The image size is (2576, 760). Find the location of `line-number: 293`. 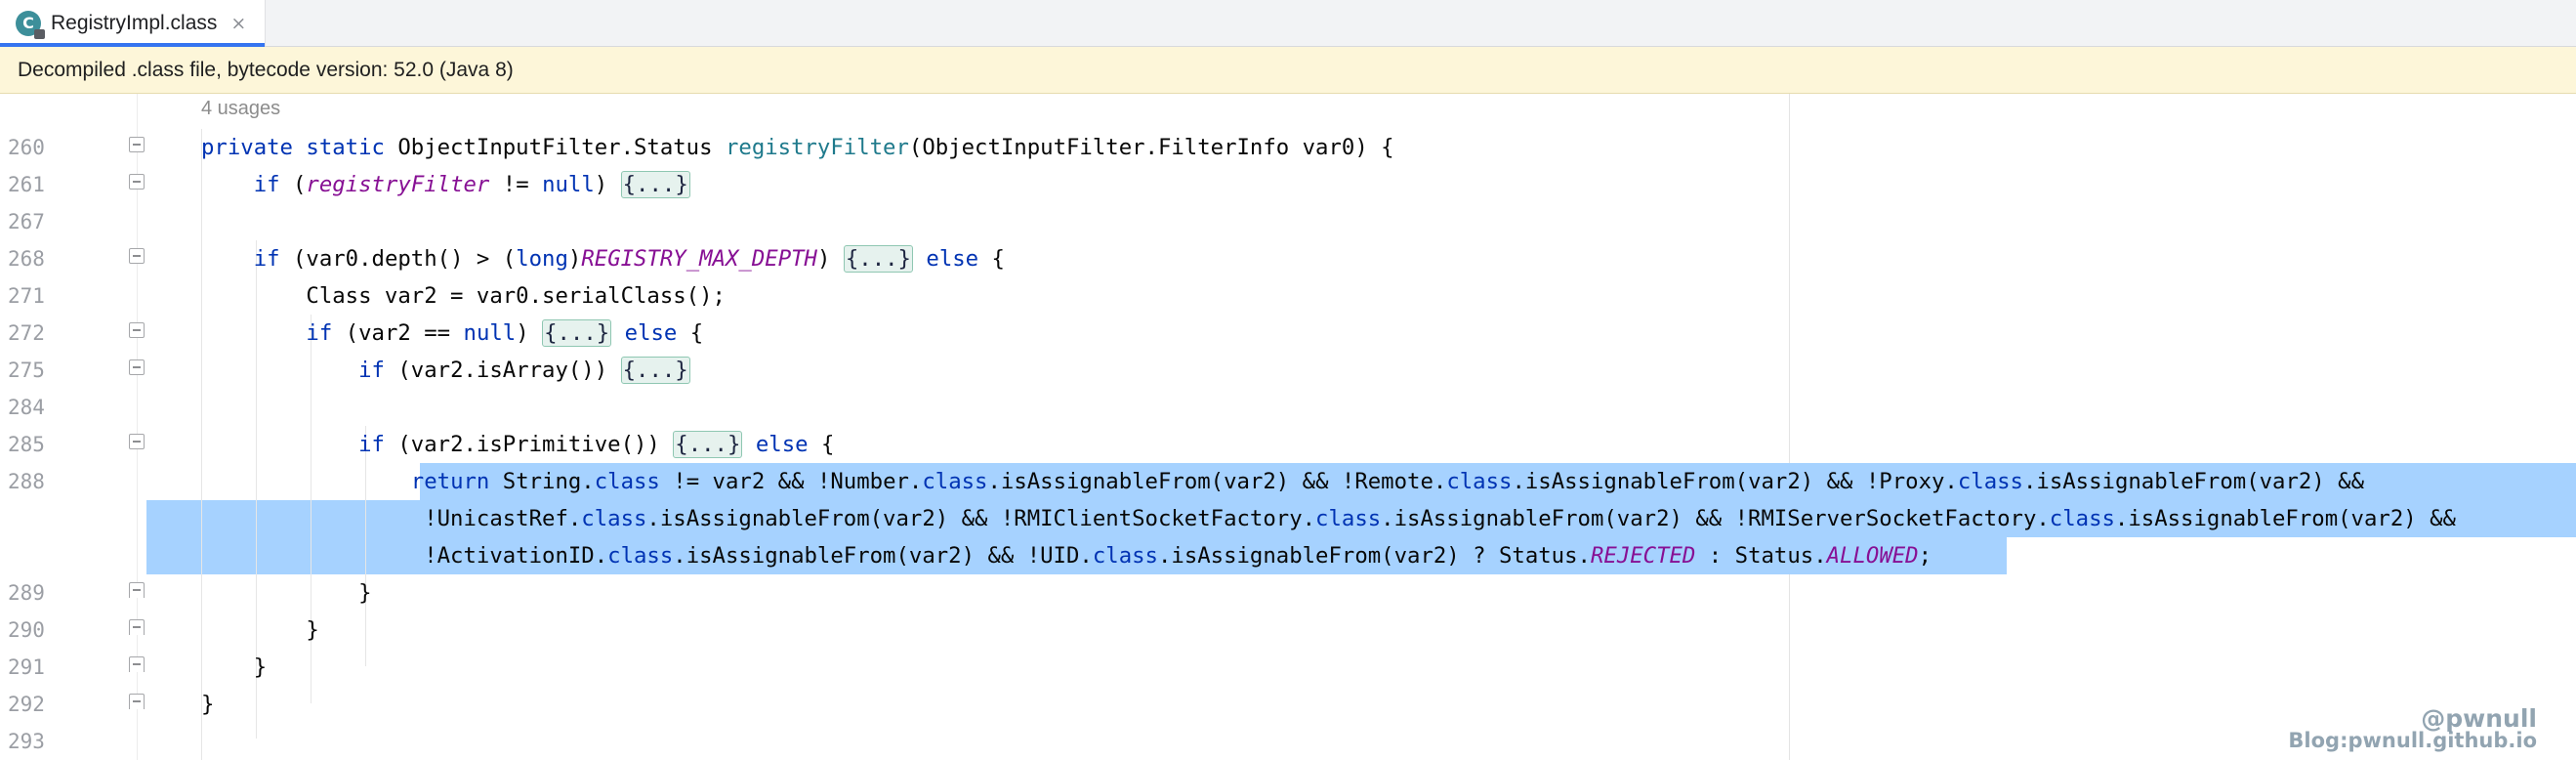

line-number: 293 is located at coordinates (37, 741).